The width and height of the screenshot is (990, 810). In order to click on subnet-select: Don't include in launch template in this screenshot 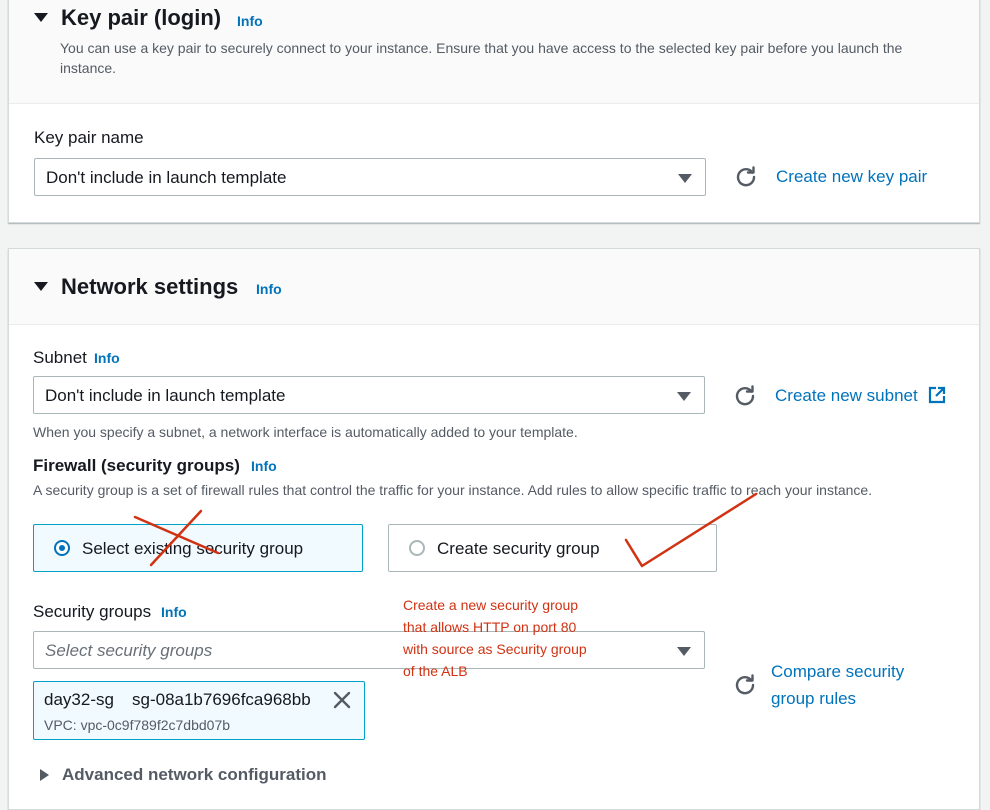, I will do `click(369, 395)`.